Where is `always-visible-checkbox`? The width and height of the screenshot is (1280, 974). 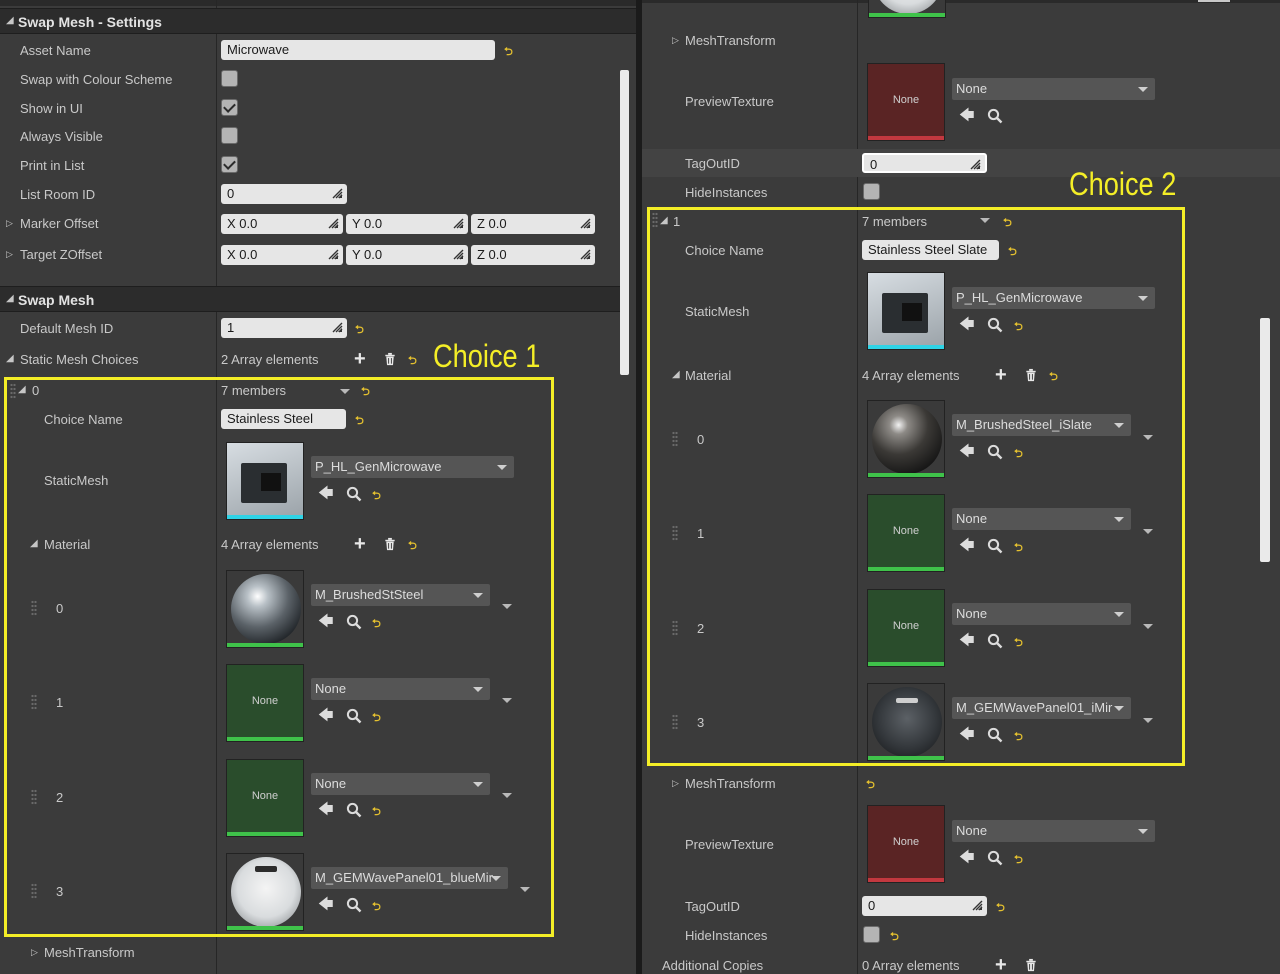
always-visible-checkbox is located at coordinates (229, 135).